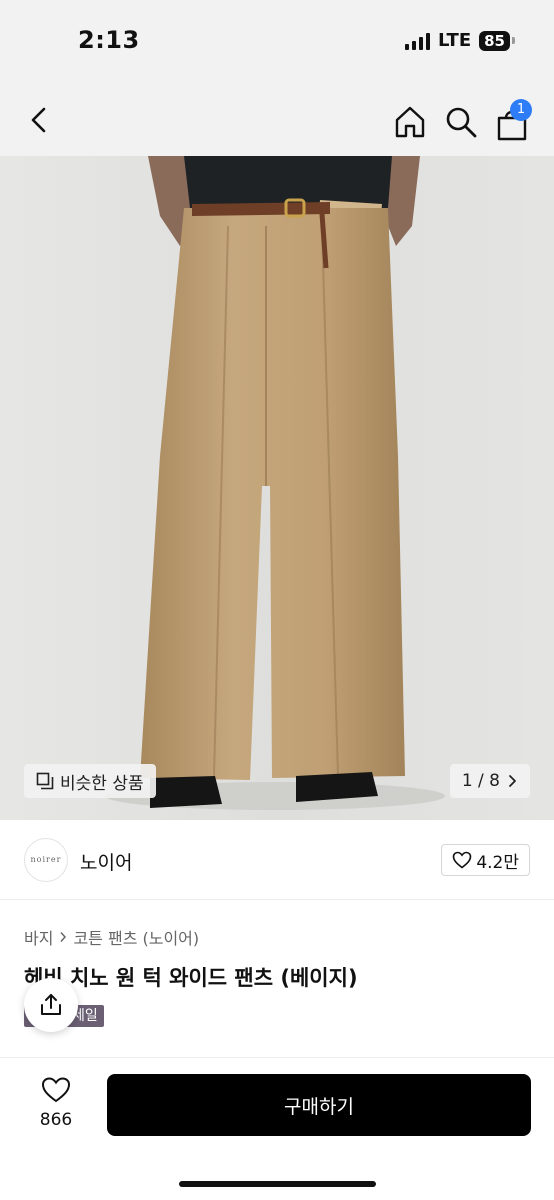 Image resolution: width=554 pixels, height=1200 pixels. Describe the element at coordinates (497, 40) in the screenshot. I see `battery-icon: 85` at that location.